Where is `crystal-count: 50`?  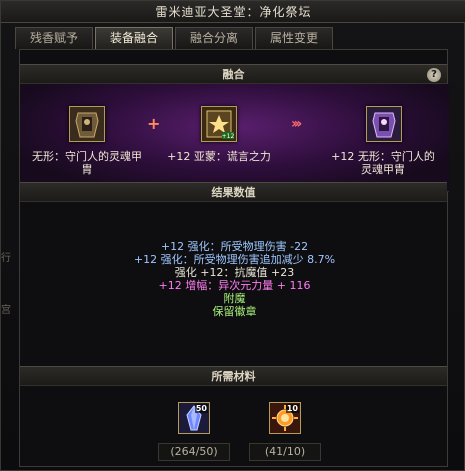 crystal-count: 50 is located at coordinates (201, 408).